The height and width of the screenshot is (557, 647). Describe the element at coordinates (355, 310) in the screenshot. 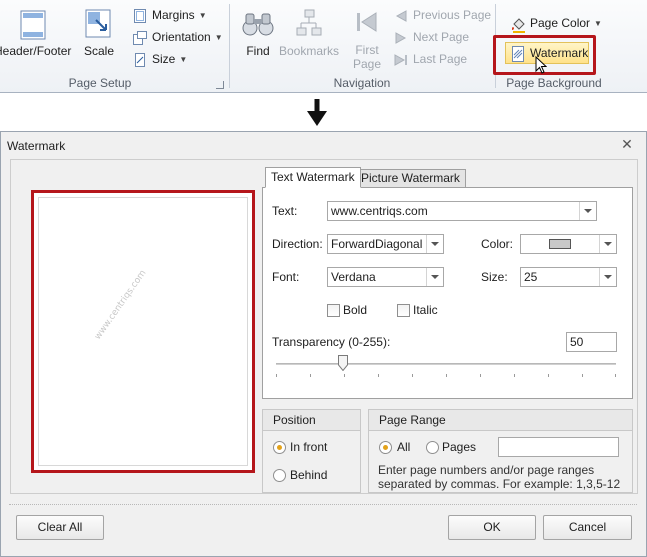

I see `bold-label: Bold` at that location.